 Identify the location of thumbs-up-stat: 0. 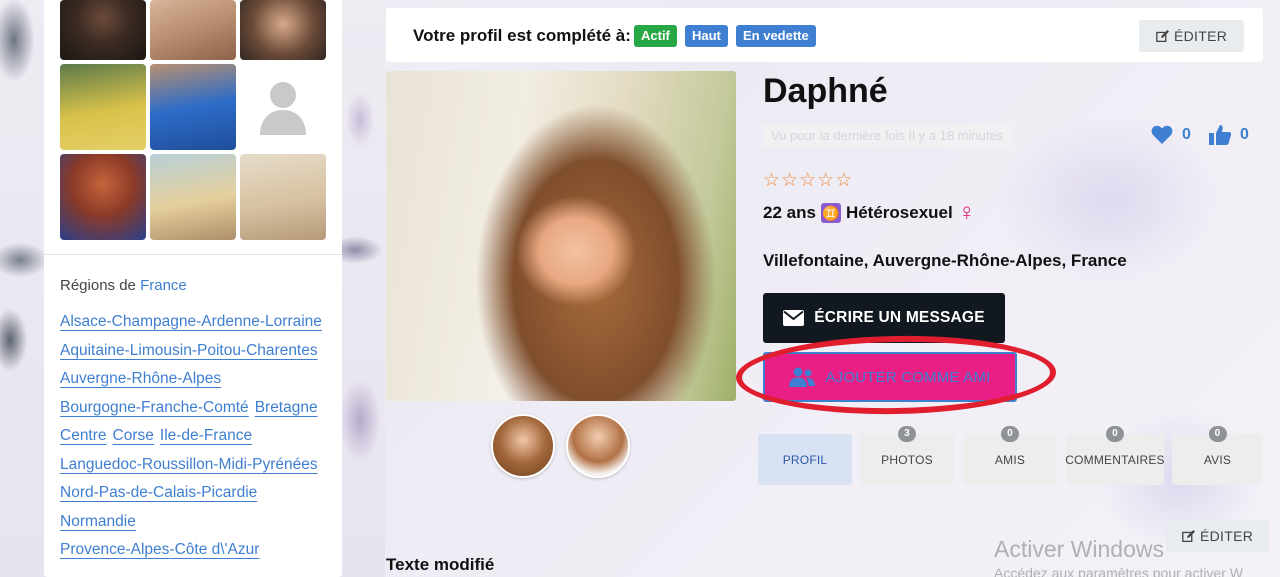
(1228, 135).